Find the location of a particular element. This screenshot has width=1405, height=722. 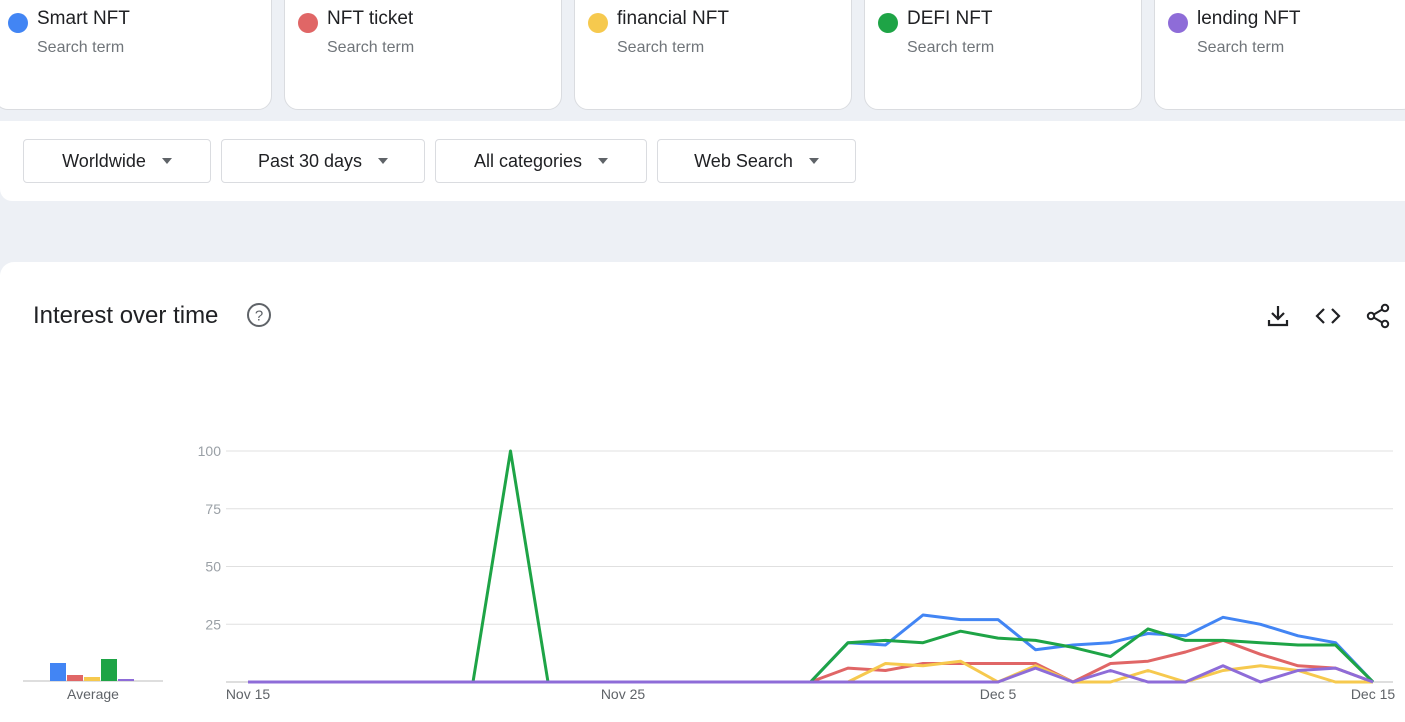

average-bar-nft-ticket is located at coordinates (75, 678).